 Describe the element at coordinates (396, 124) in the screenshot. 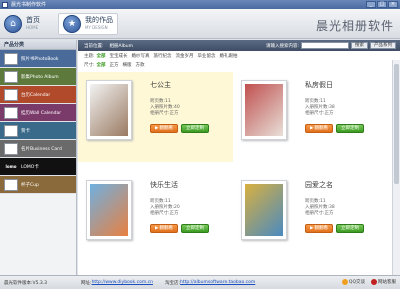

I see `scrollbar-thumb` at that location.